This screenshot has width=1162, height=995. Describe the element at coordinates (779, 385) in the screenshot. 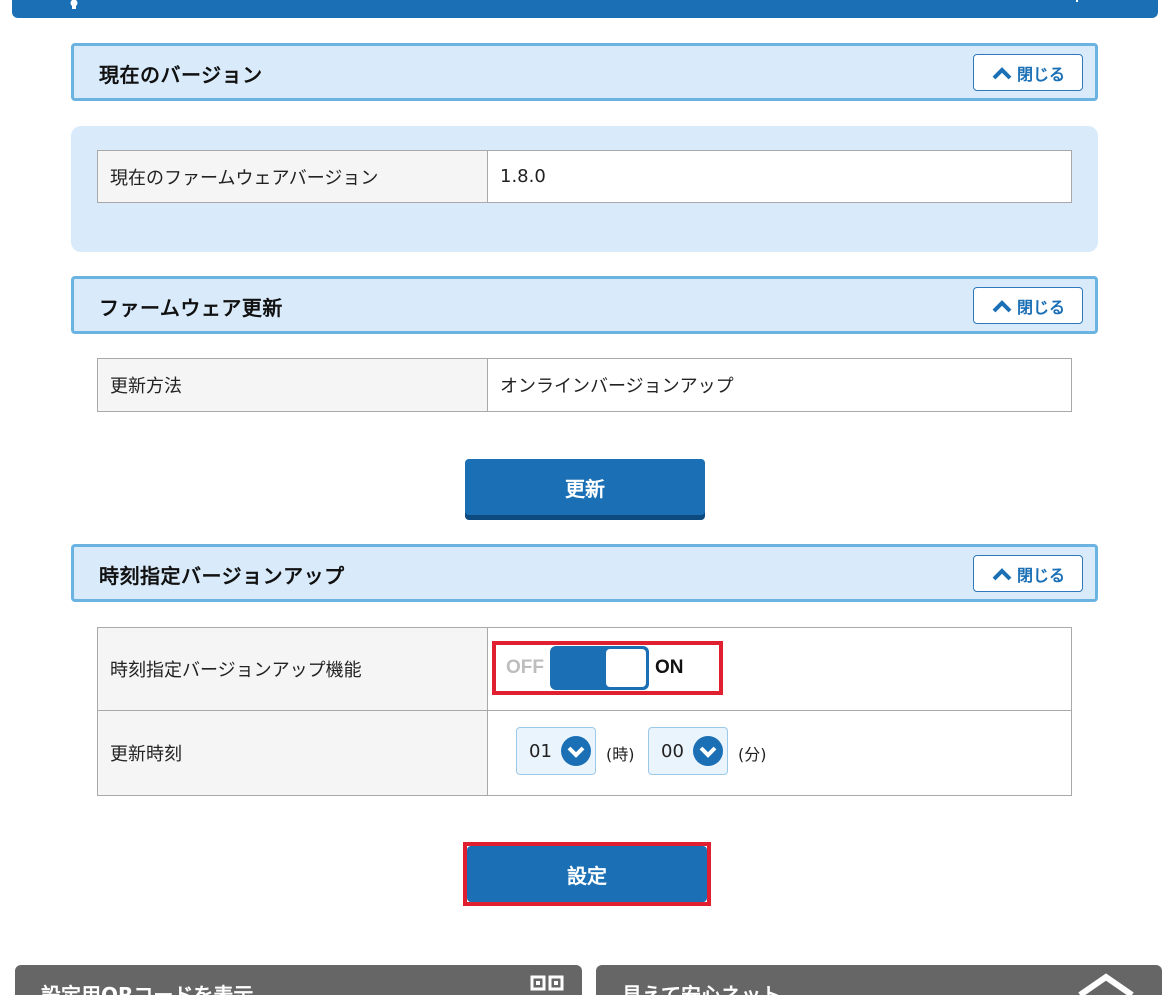

I see `row-value: オンラインバージョンアップ` at that location.